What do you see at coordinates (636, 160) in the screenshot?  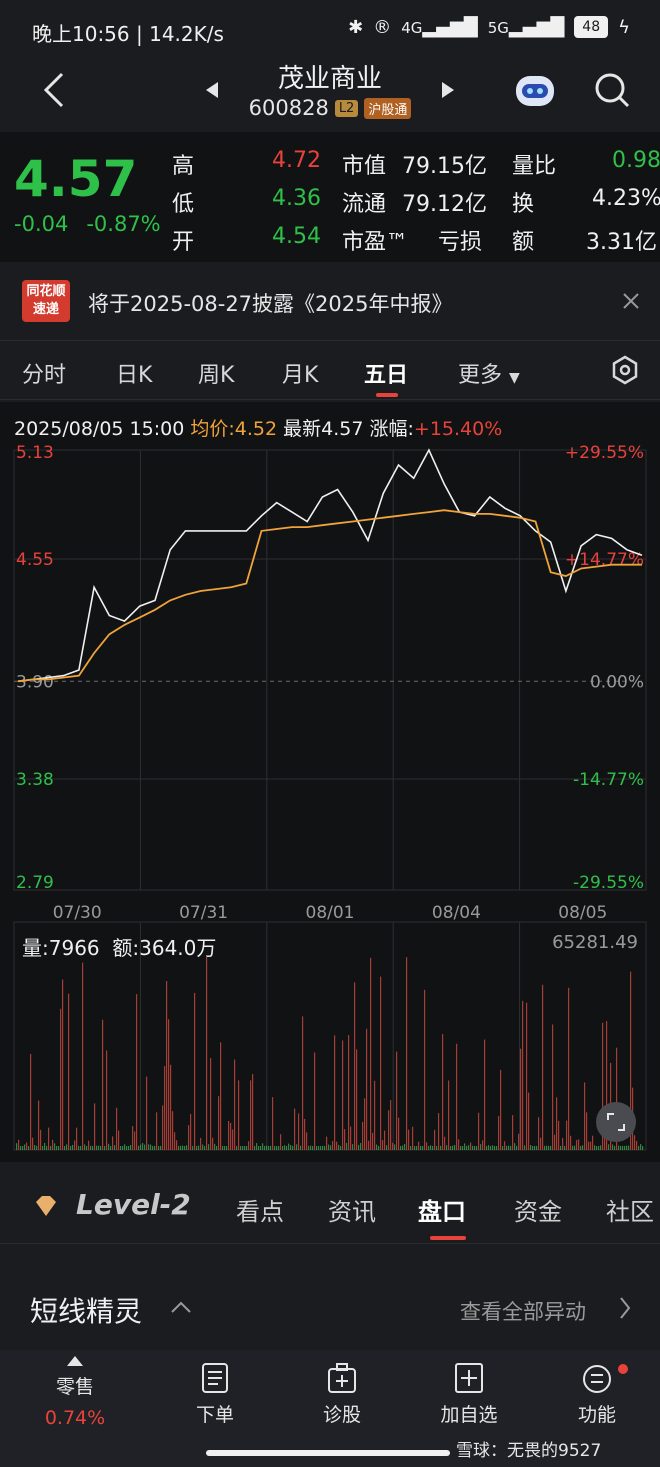 I see `volume-ratio-value: 0.98` at bounding box center [636, 160].